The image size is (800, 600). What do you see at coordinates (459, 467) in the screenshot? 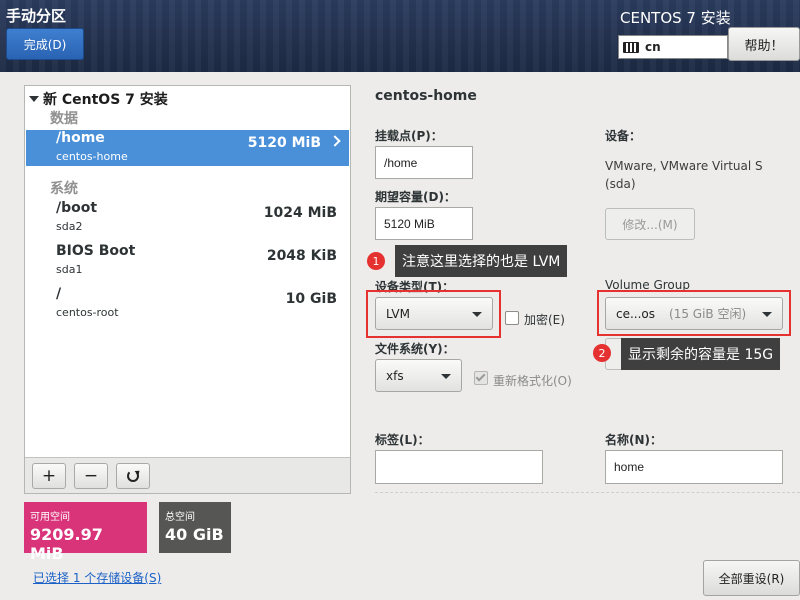
I see `tag-input` at bounding box center [459, 467].